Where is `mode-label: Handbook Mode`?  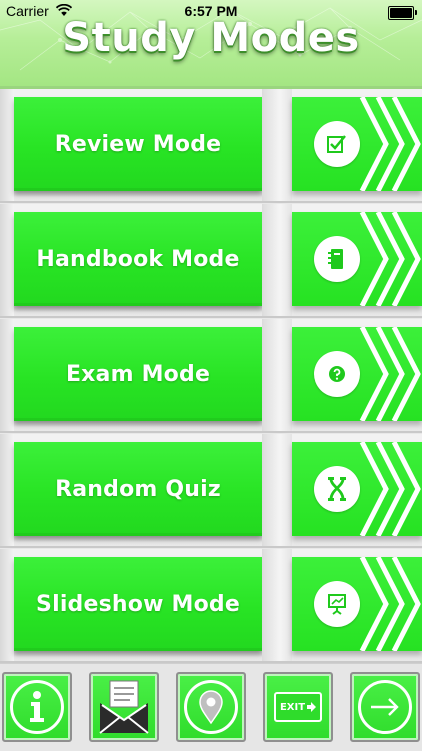 mode-label: Handbook Mode is located at coordinates (138, 259).